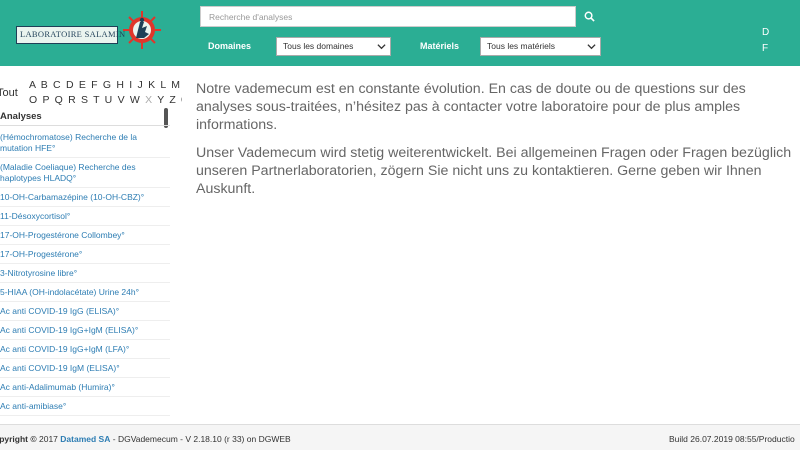  Describe the element at coordinates (85, 439) in the screenshot. I see `company-link: Datamed SA` at that location.